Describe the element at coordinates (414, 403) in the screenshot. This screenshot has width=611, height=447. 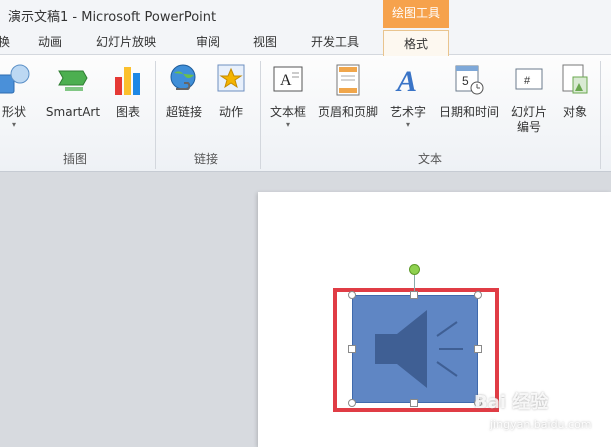
I see `resize-handle-bottom` at that location.